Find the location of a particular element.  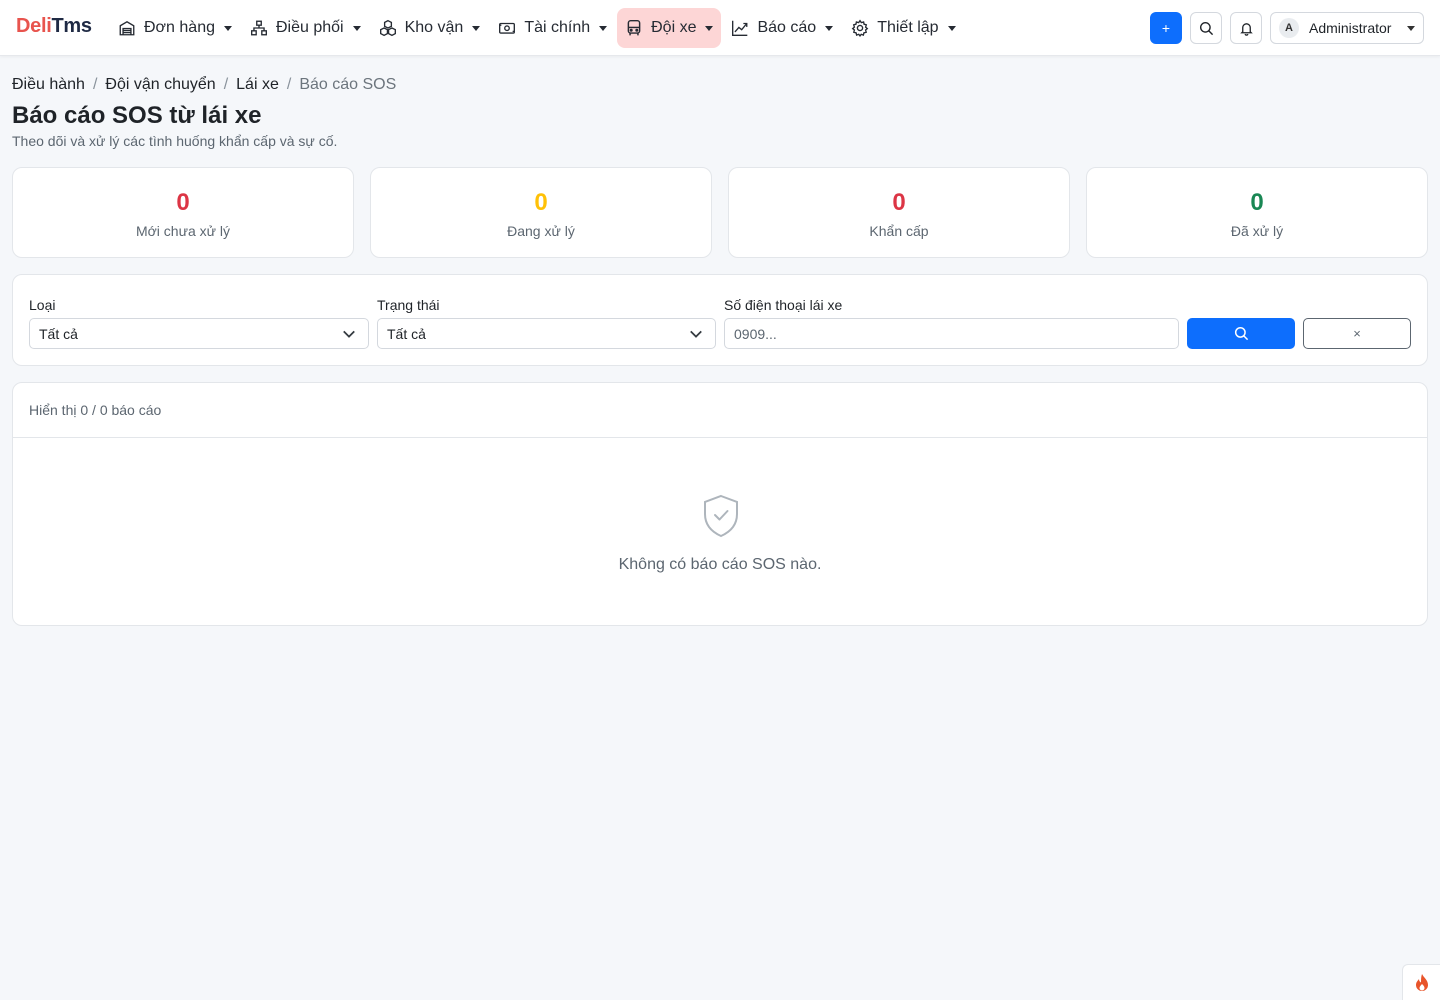

nav-item-finance: Tài chính is located at coordinates (552, 28).